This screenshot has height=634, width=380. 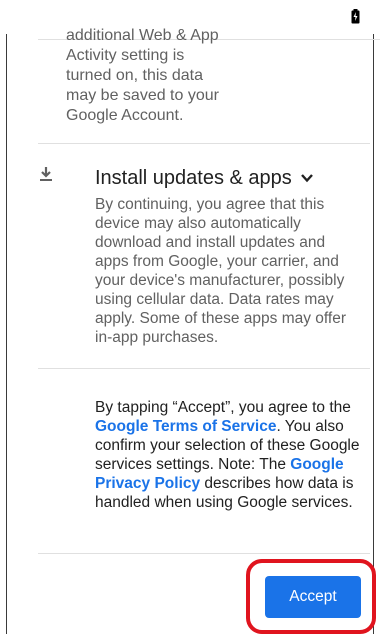 What do you see at coordinates (142, 95) in the screenshot?
I see `previous-text-line: may be saved to your` at bounding box center [142, 95].